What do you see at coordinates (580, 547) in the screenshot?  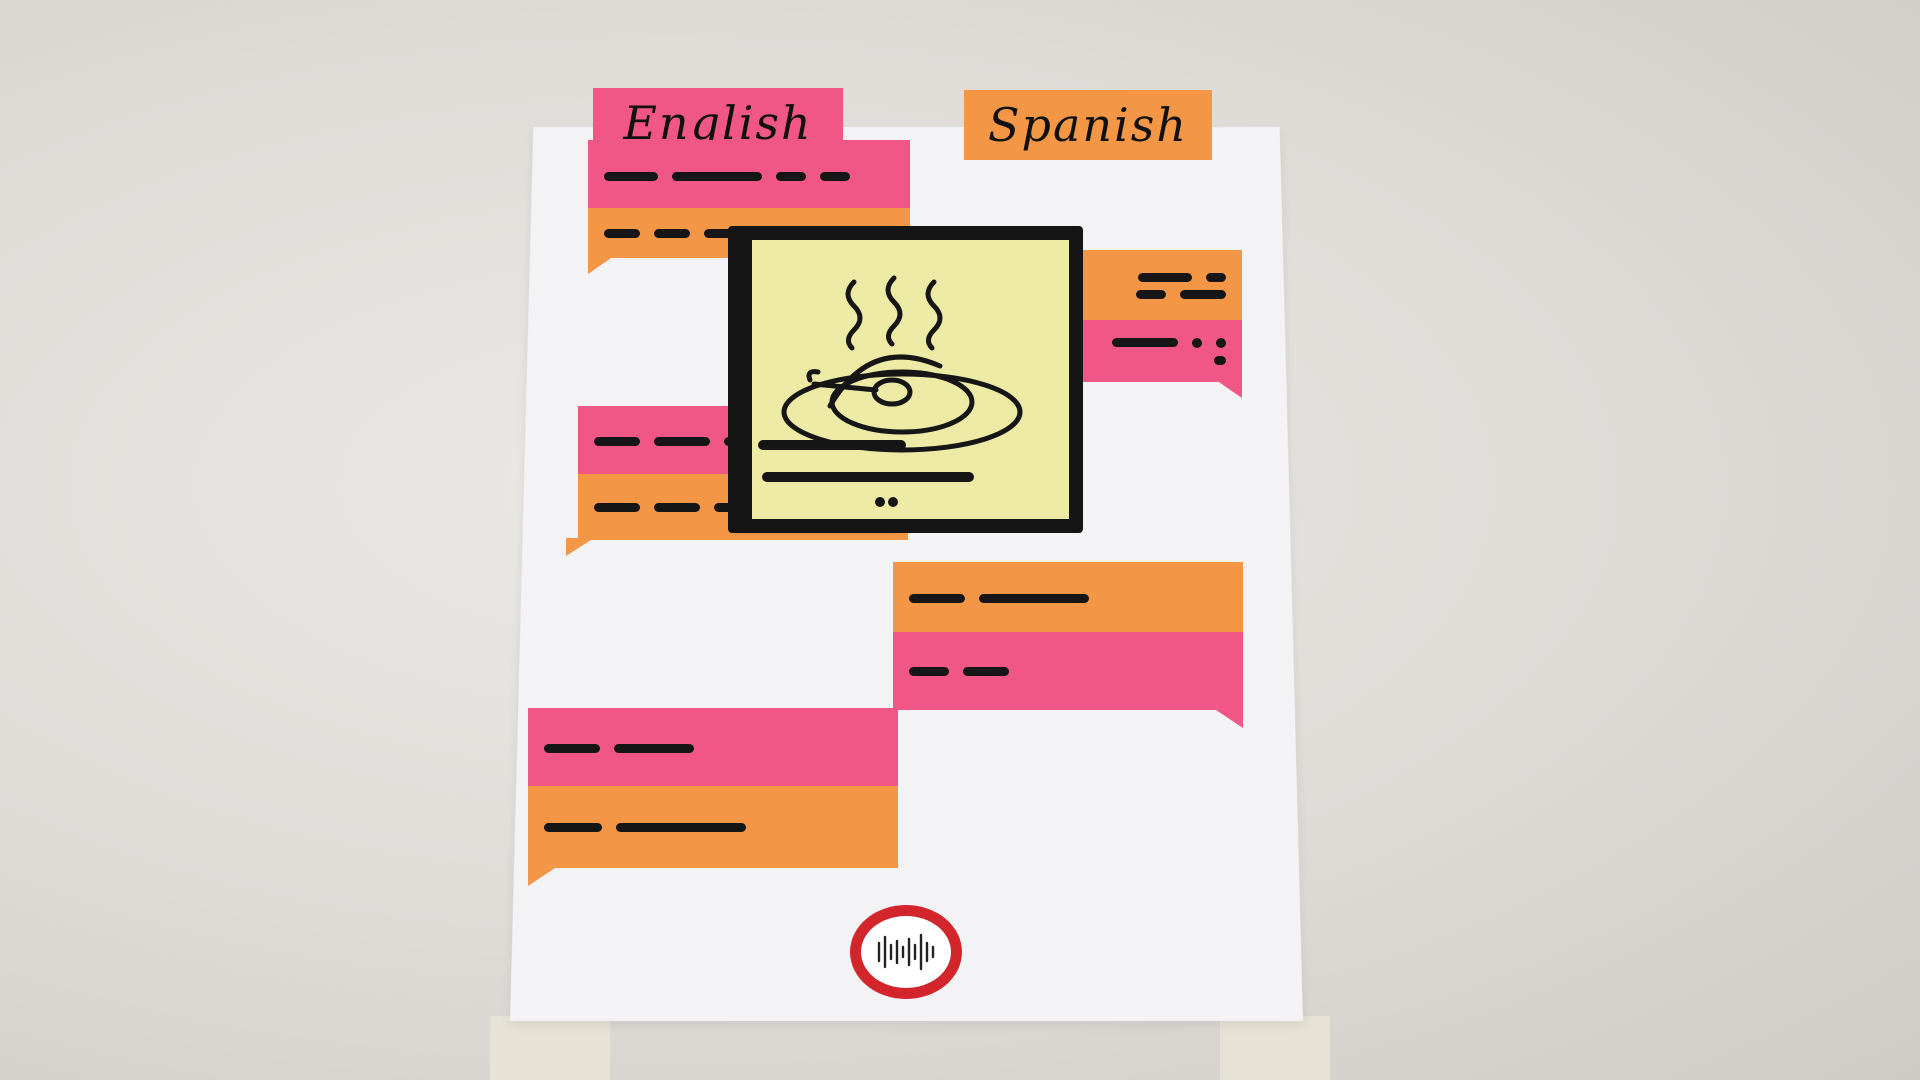 I see `message-3-tail` at bounding box center [580, 547].